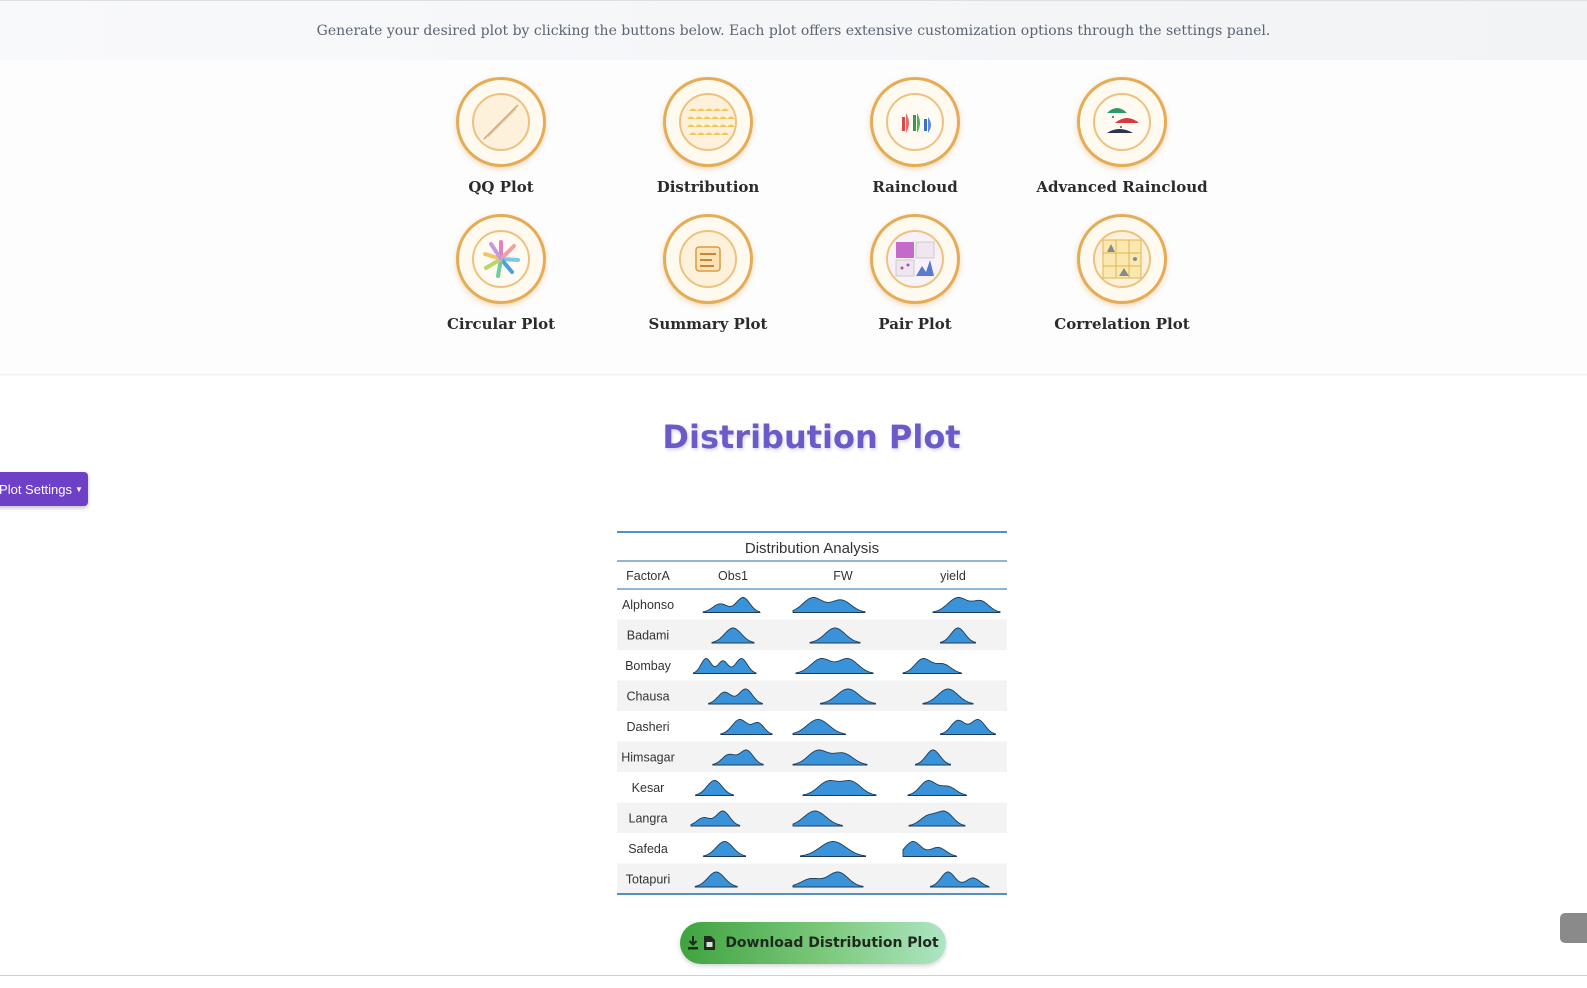  I want to click on row-label-dasheri: Dasheri, so click(647, 727).